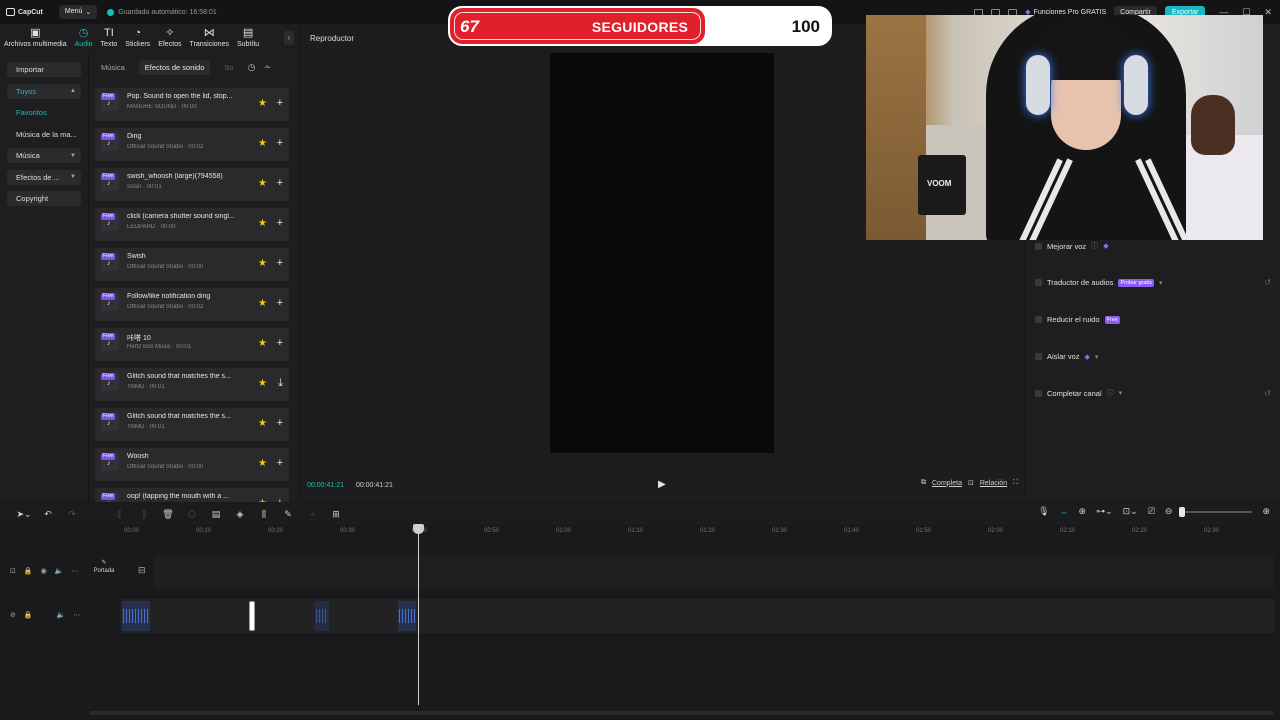  I want to click on tab-audio: ◷ Audio, so click(84, 37).